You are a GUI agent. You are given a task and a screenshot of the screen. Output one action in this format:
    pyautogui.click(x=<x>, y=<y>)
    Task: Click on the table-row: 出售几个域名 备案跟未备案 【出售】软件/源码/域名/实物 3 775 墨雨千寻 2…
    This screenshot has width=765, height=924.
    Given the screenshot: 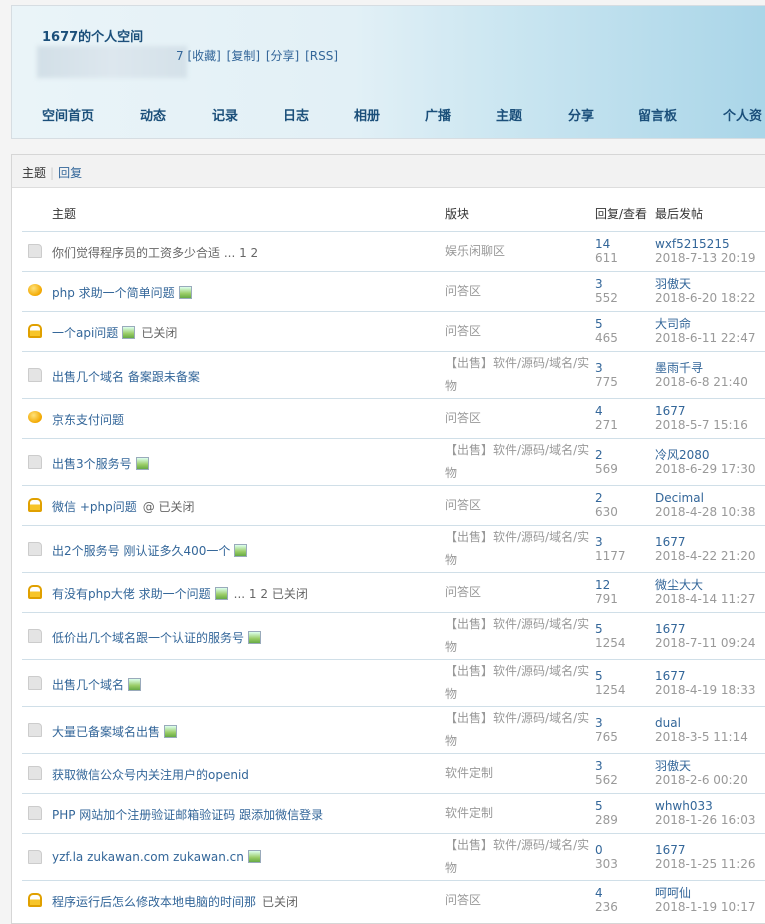 What is the action you would take?
    pyautogui.click(x=393, y=374)
    